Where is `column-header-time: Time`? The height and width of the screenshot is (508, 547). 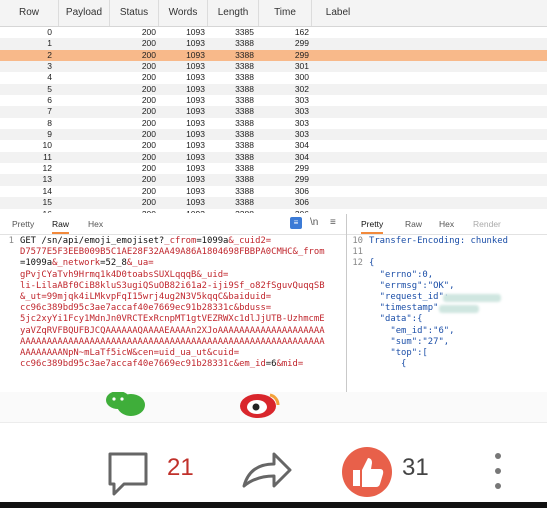 column-header-time: Time is located at coordinates (285, 13).